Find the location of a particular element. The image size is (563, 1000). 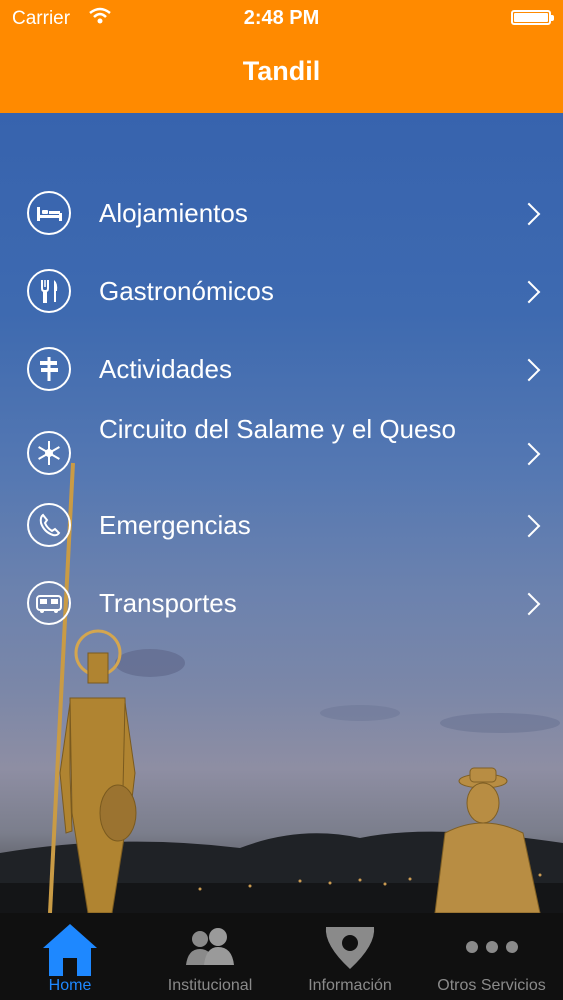

battery-icon is located at coordinates (532, 17).